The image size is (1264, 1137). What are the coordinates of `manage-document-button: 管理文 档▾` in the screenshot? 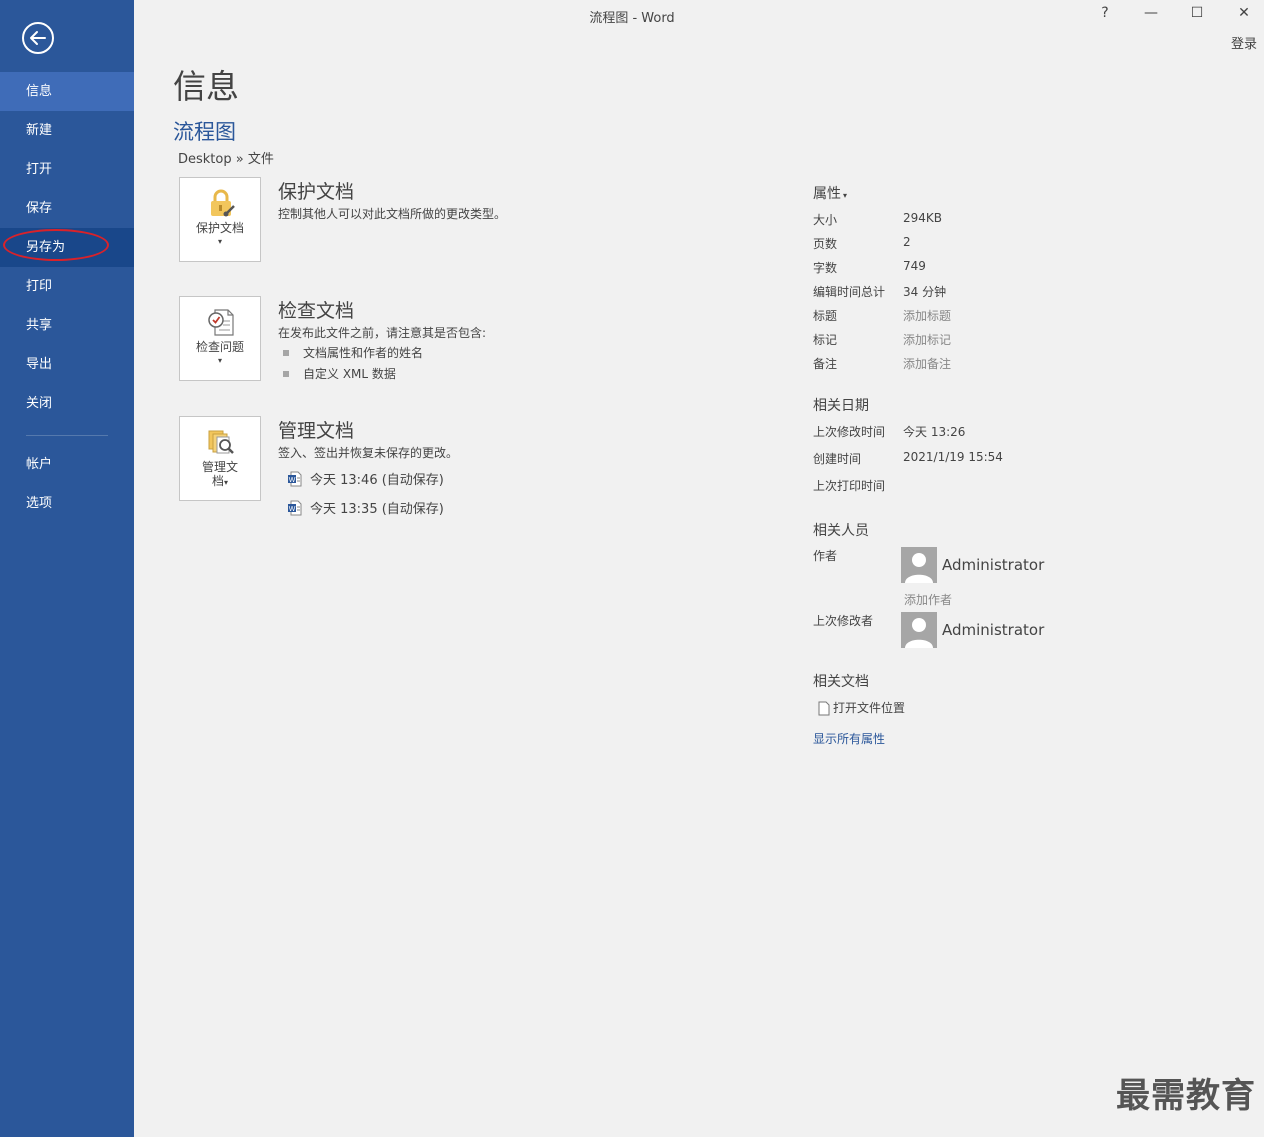 It's located at (220, 458).